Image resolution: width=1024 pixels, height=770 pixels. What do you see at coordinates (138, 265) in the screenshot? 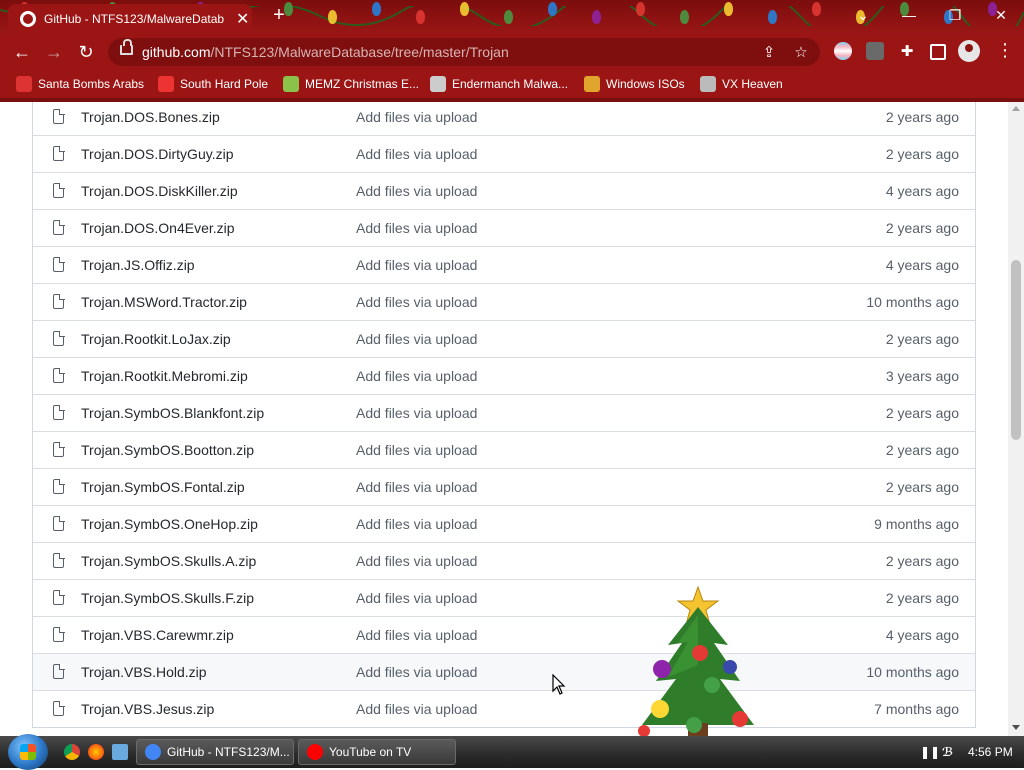
I see `file-name-link: Trojan.JS.Offiz.zip` at bounding box center [138, 265].